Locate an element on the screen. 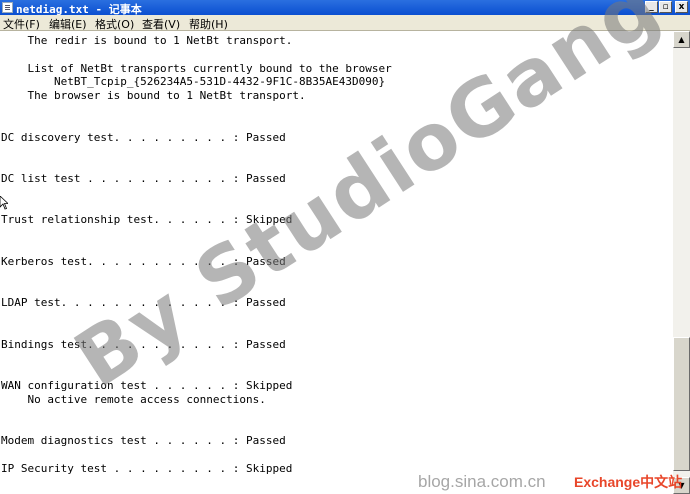 The image size is (690, 494). notepad-icon is located at coordinates (7, 7).